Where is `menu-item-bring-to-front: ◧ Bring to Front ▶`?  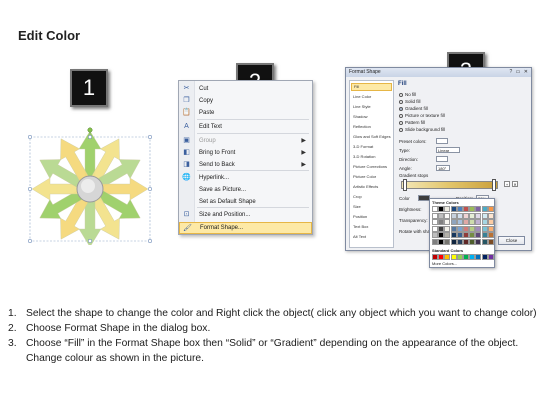 menu-item-bring-to-front: ◧ Bring to Front ▶ is located at coordinates (245, 153).